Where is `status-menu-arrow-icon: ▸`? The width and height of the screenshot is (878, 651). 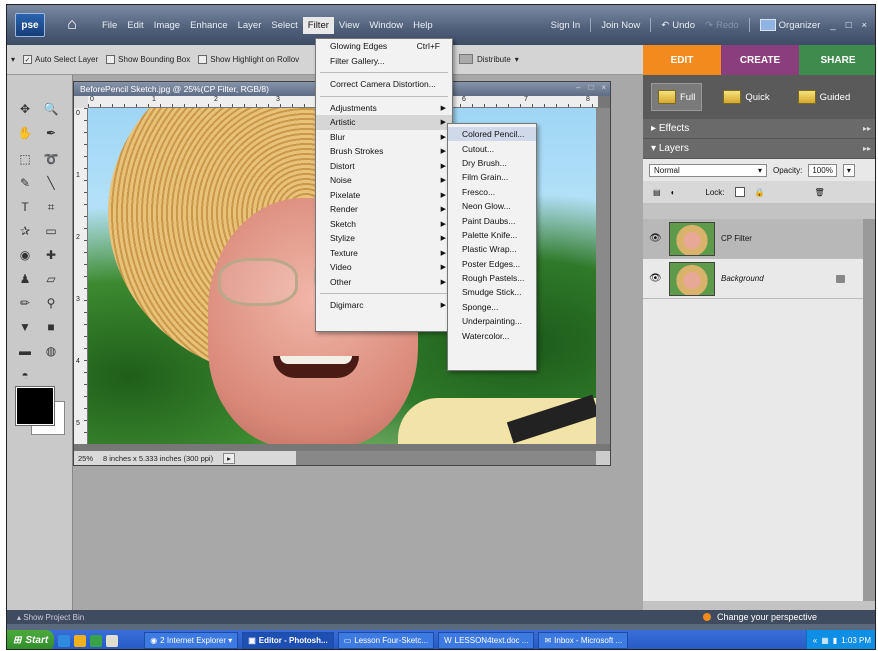
status-menu-arrow-icon: ▸ is located at coordinates (229, 458).